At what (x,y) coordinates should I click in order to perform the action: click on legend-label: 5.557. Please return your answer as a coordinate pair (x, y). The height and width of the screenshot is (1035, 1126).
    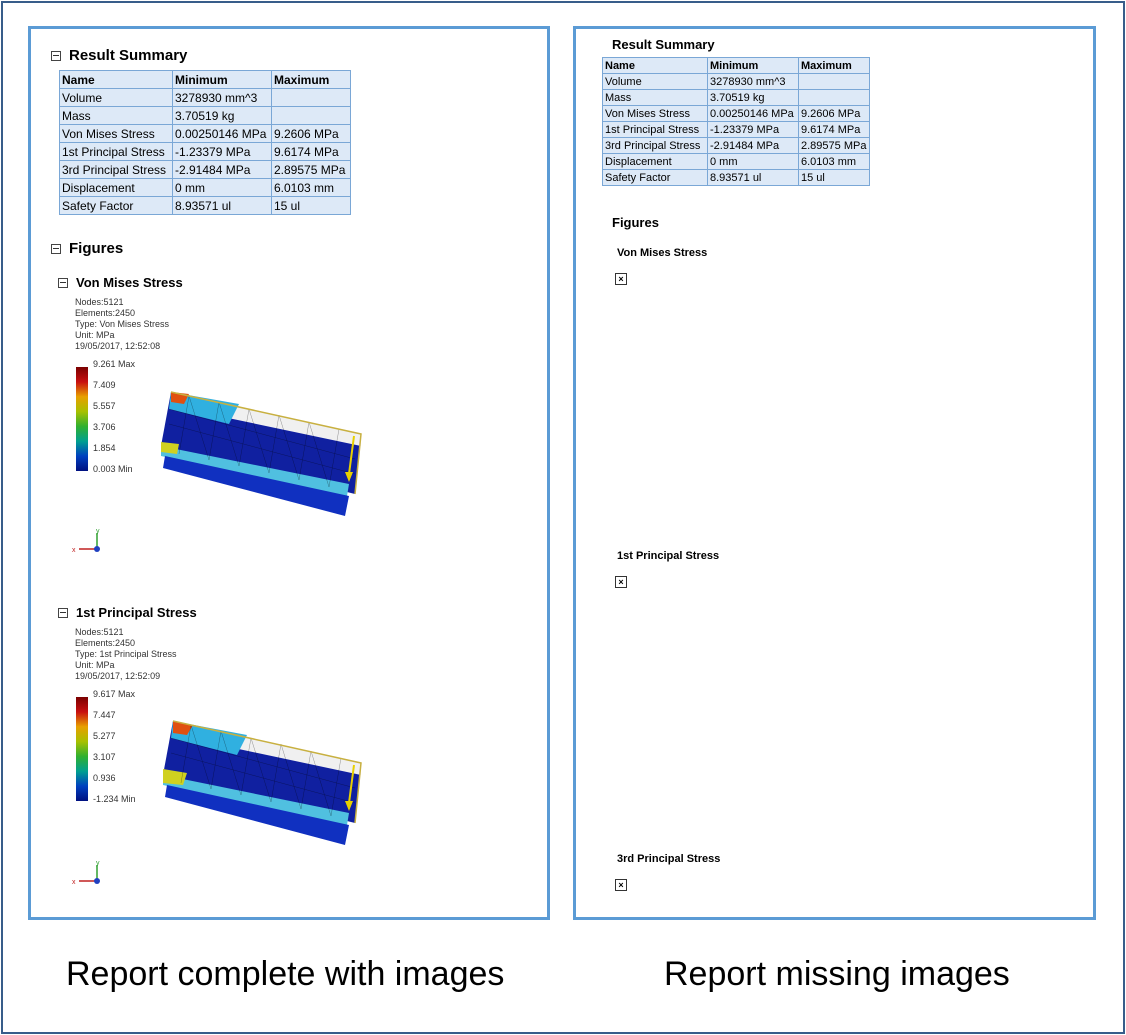
    Looking at the image, I should click on (104, 406).